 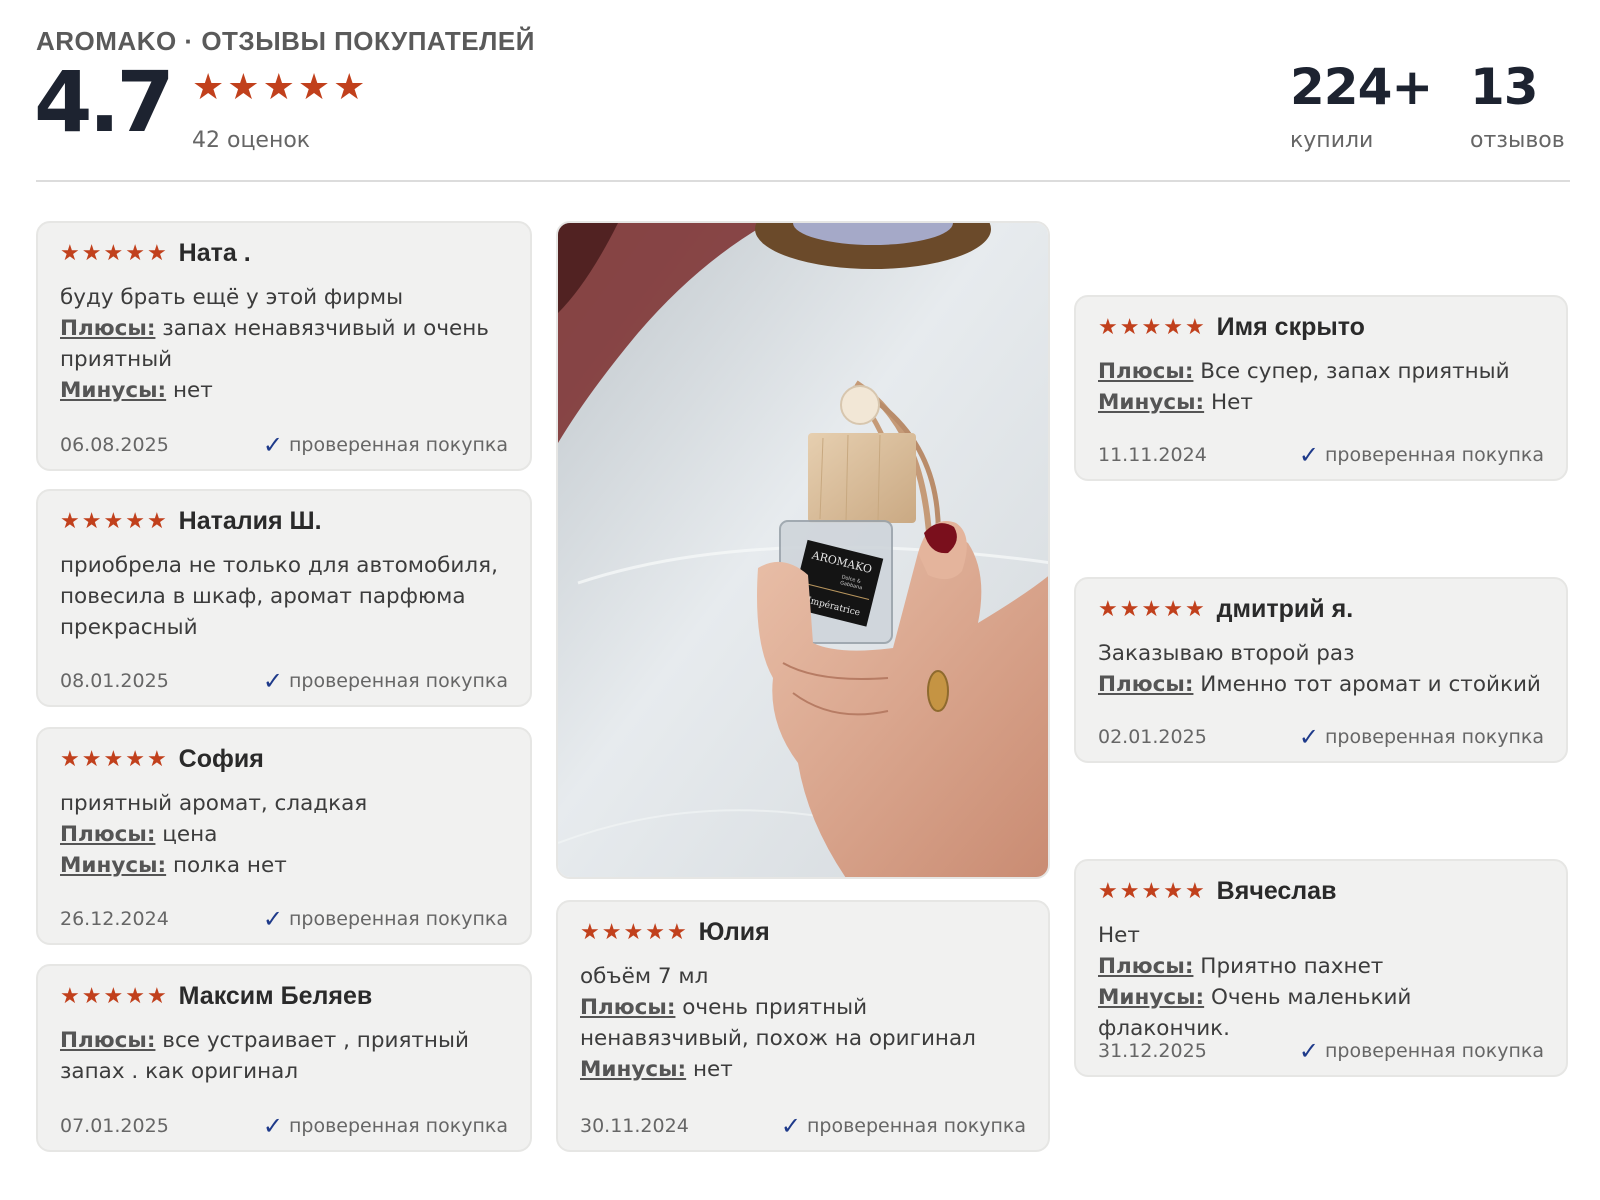 I want to click on review-date: 06.08.2025, so click(x=114, y=445).